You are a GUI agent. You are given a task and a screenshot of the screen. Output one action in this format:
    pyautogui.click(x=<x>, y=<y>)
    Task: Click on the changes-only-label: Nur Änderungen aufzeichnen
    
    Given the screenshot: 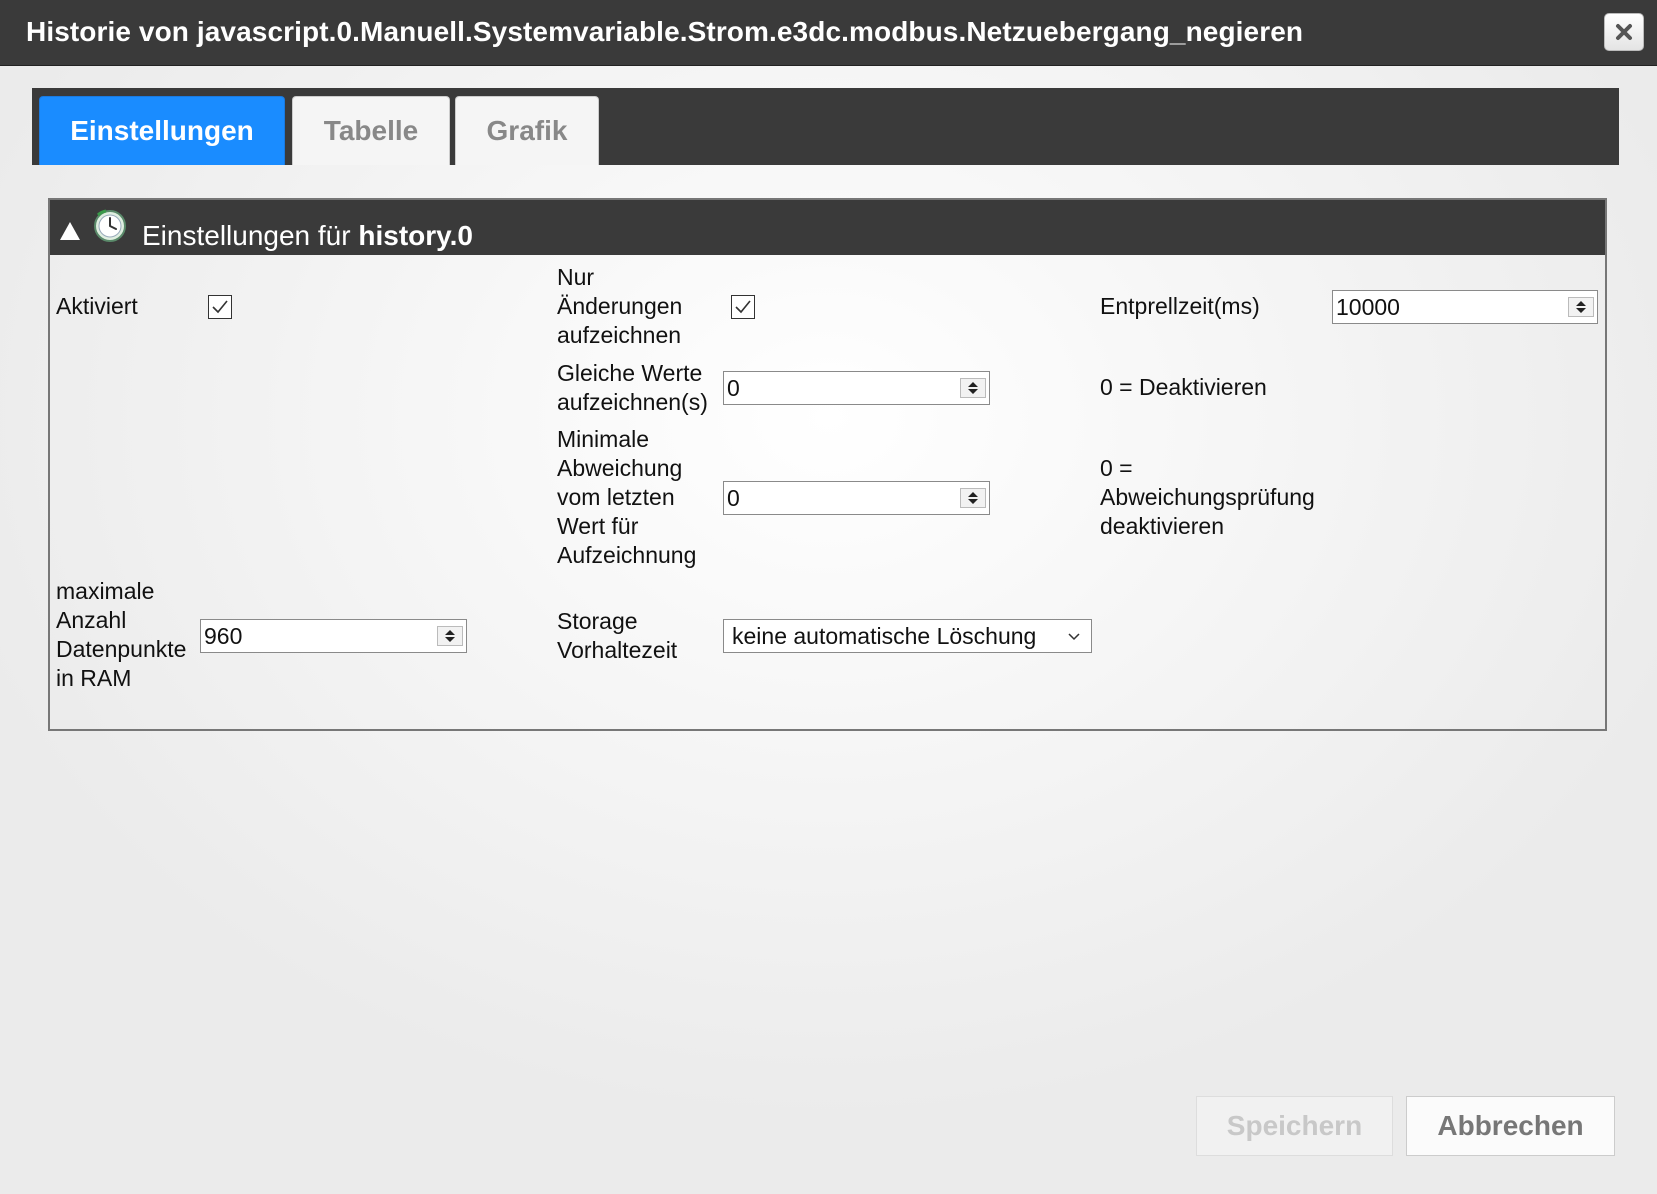 What is the action you would take?
    pyautogui.click(x=620, y=306)
    